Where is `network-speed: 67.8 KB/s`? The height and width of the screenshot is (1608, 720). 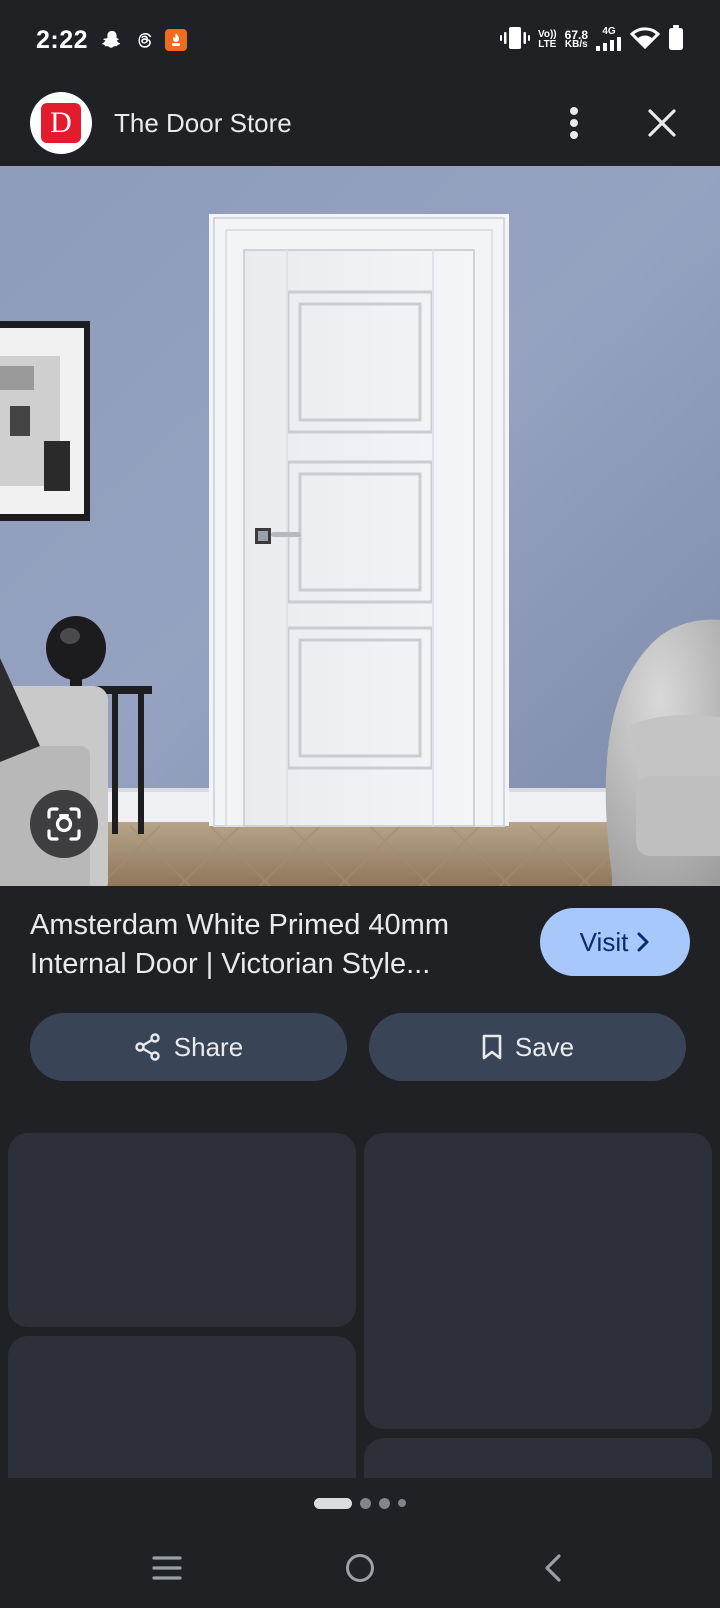 network-speed: 67.8 KB/s is located at coordinates (576, 39).